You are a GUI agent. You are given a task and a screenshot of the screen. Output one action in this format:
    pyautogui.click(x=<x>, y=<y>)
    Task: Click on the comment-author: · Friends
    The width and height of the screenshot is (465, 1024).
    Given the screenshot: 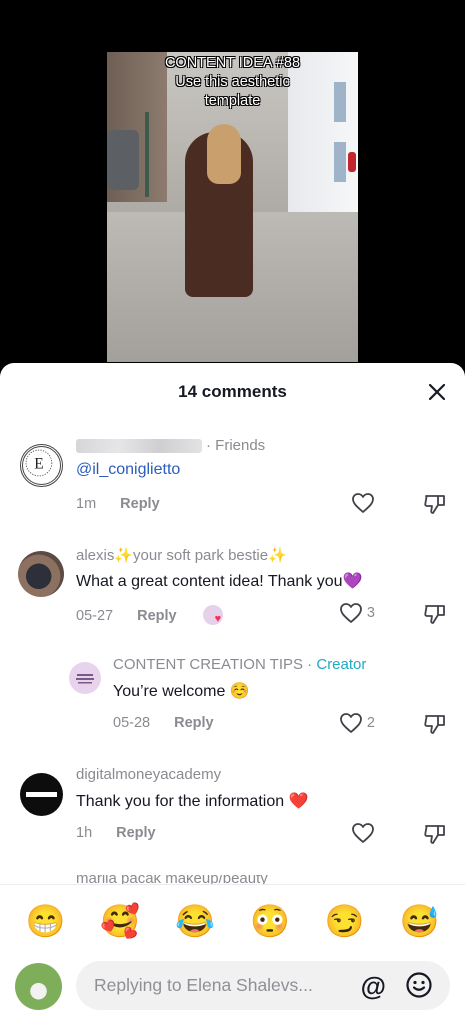 What is the action you would take?
    pyautogui.click(x=170, y=445)
    